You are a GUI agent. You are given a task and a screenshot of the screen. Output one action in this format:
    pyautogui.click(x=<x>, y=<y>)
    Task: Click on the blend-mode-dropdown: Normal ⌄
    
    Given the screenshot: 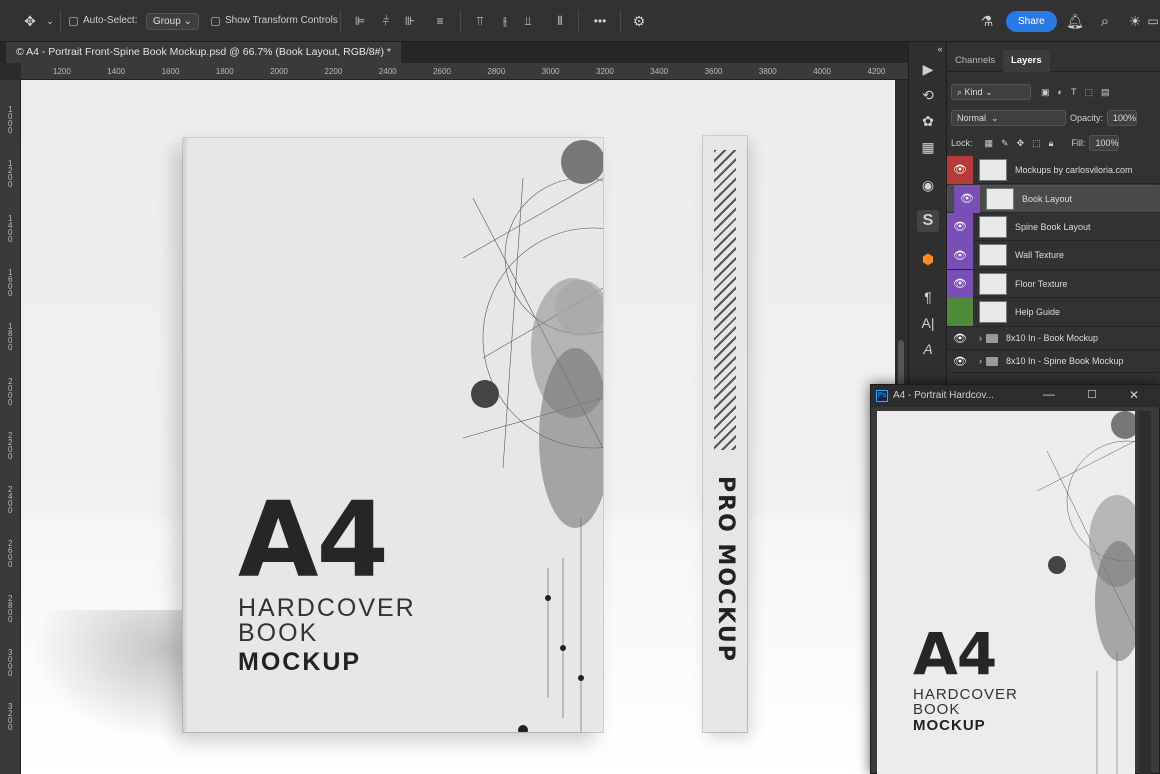 What is the action you would take?
    pyautogui.click(x=1008, y=118)
    